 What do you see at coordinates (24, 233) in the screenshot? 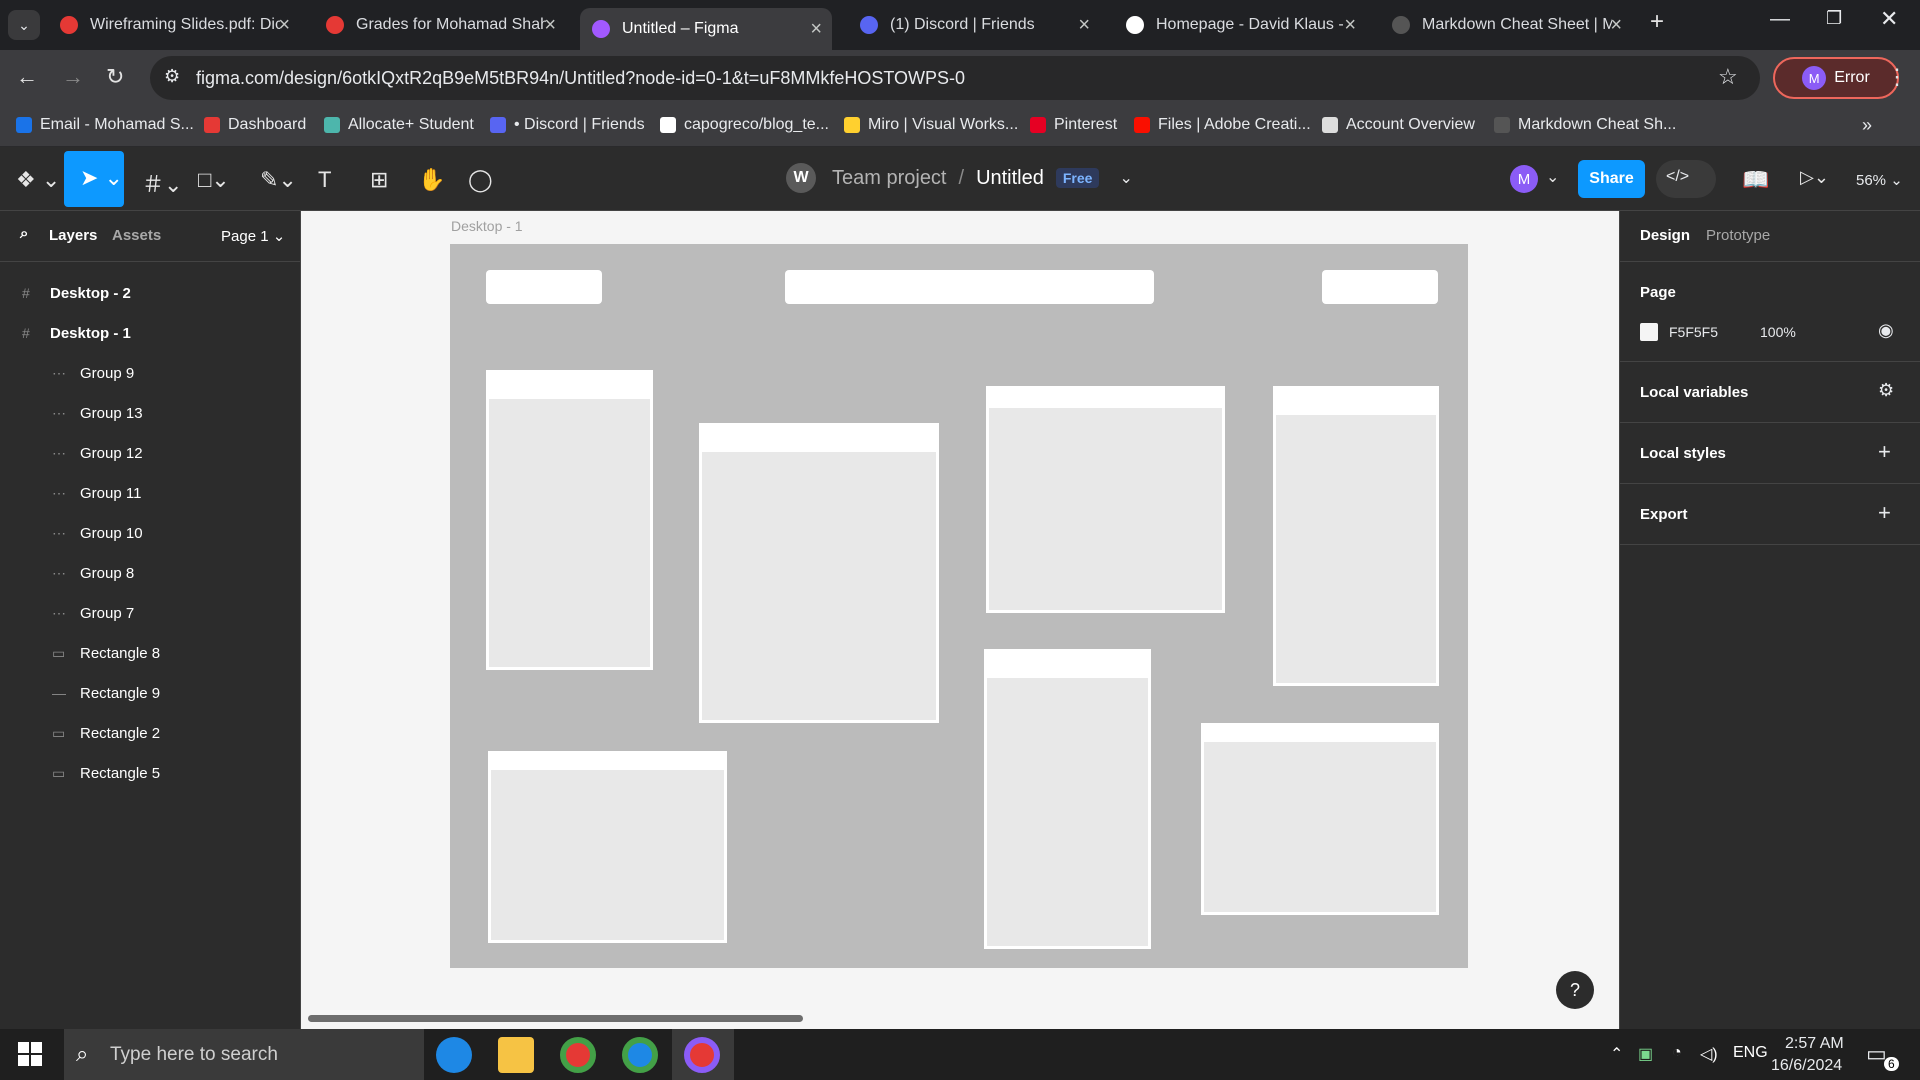
I see `search-layers-icon: ⌕` at bounding box center [24, 233].